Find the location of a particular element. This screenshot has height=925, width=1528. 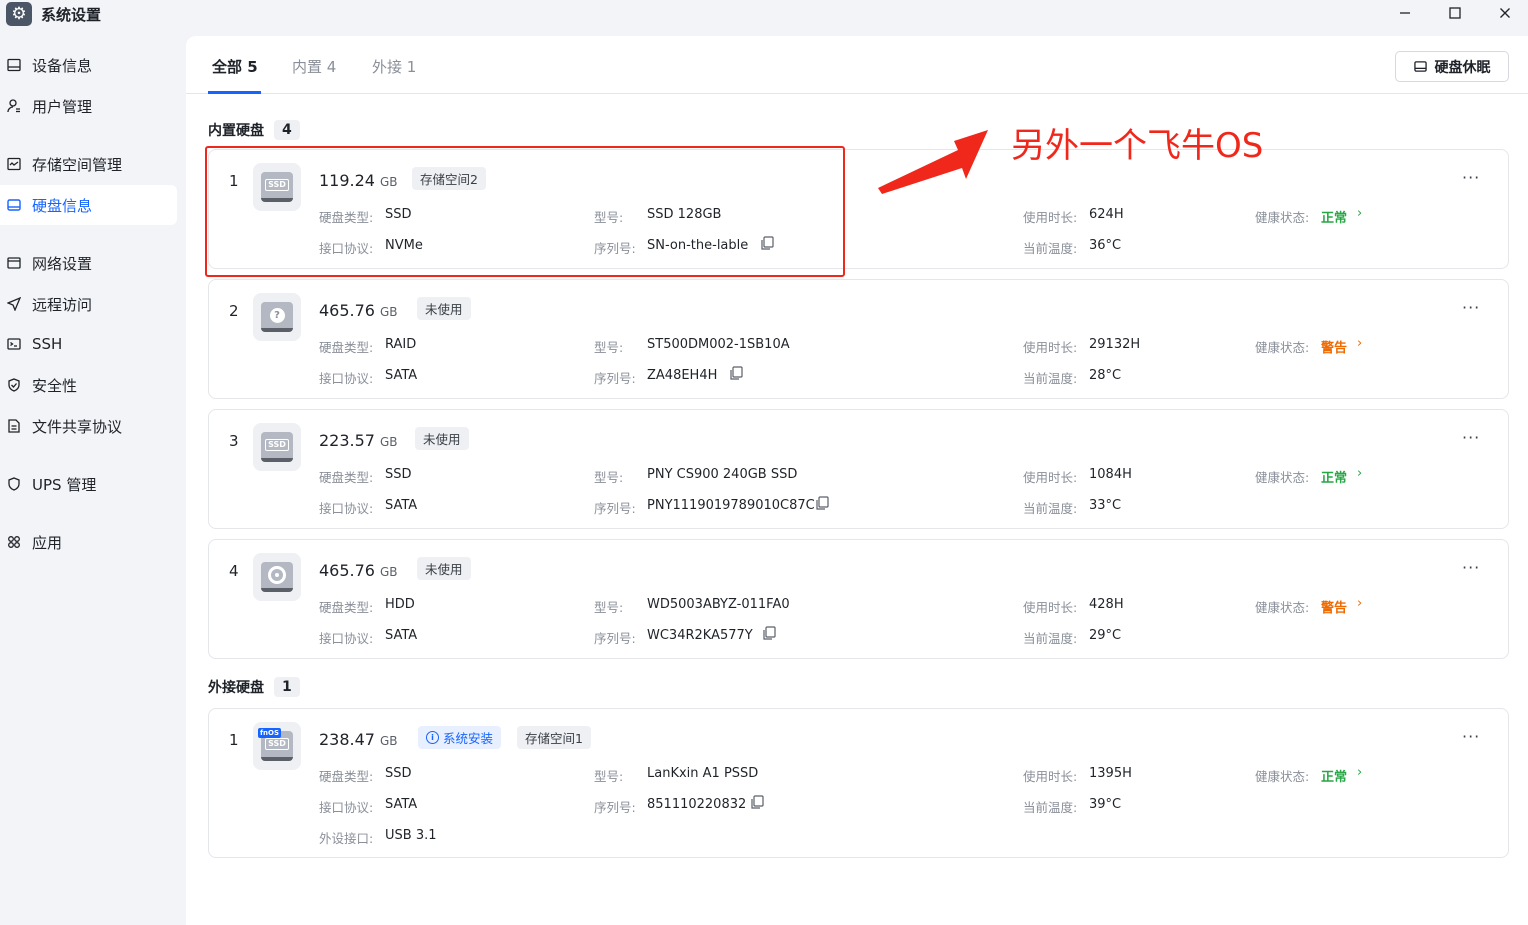

sidebar-item-network: 网络设置 is located at coordinates (88, 263).